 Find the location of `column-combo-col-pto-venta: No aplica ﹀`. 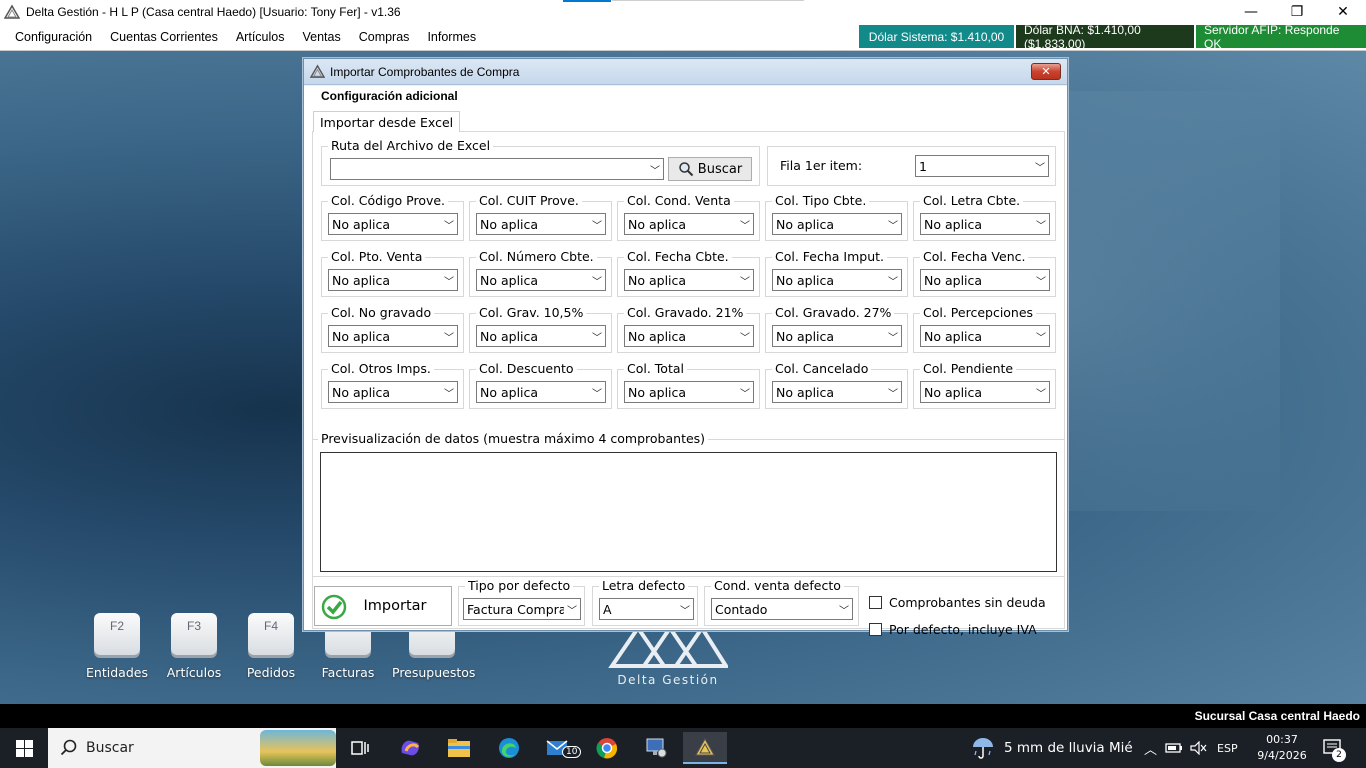

column-combo-col-pto-venta: No aplica ﹀ is located at coordinates (393, 280).